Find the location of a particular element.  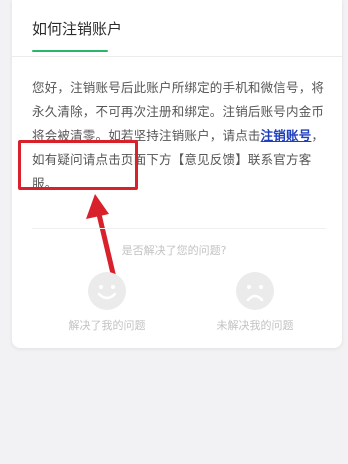

page-title: 如何注销账户 is located at coordinates (77, 29).